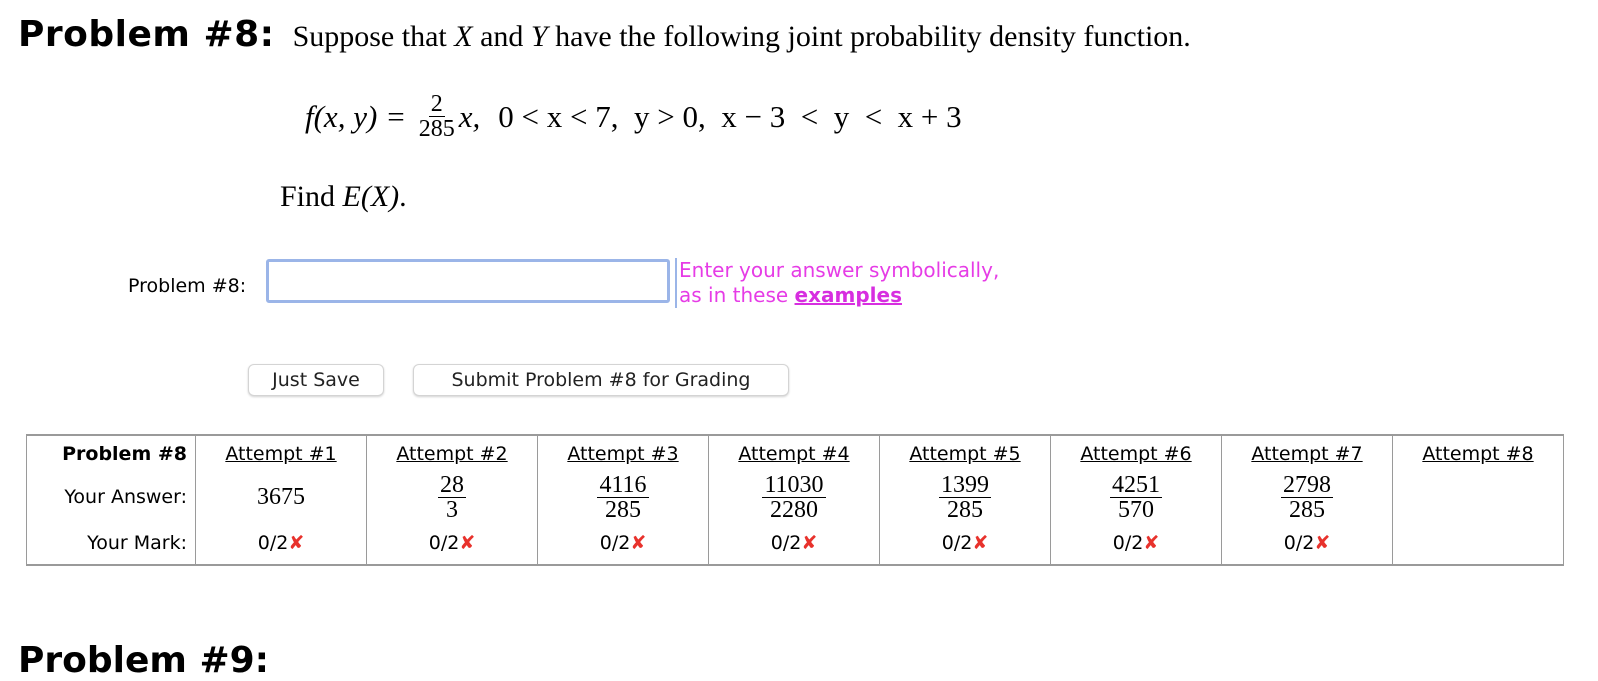 Image resolution: width=1598 pixels, height=681 pixels. I want to click on attempt-6-score: 0/2, so click(1128, 543).